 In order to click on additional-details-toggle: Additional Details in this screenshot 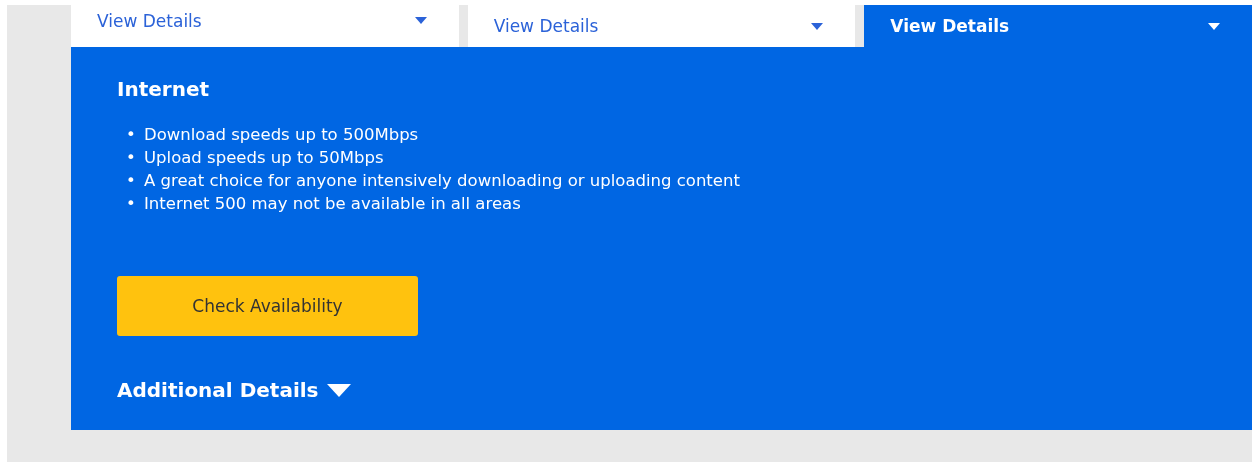, I will do `click(234, 390)`.